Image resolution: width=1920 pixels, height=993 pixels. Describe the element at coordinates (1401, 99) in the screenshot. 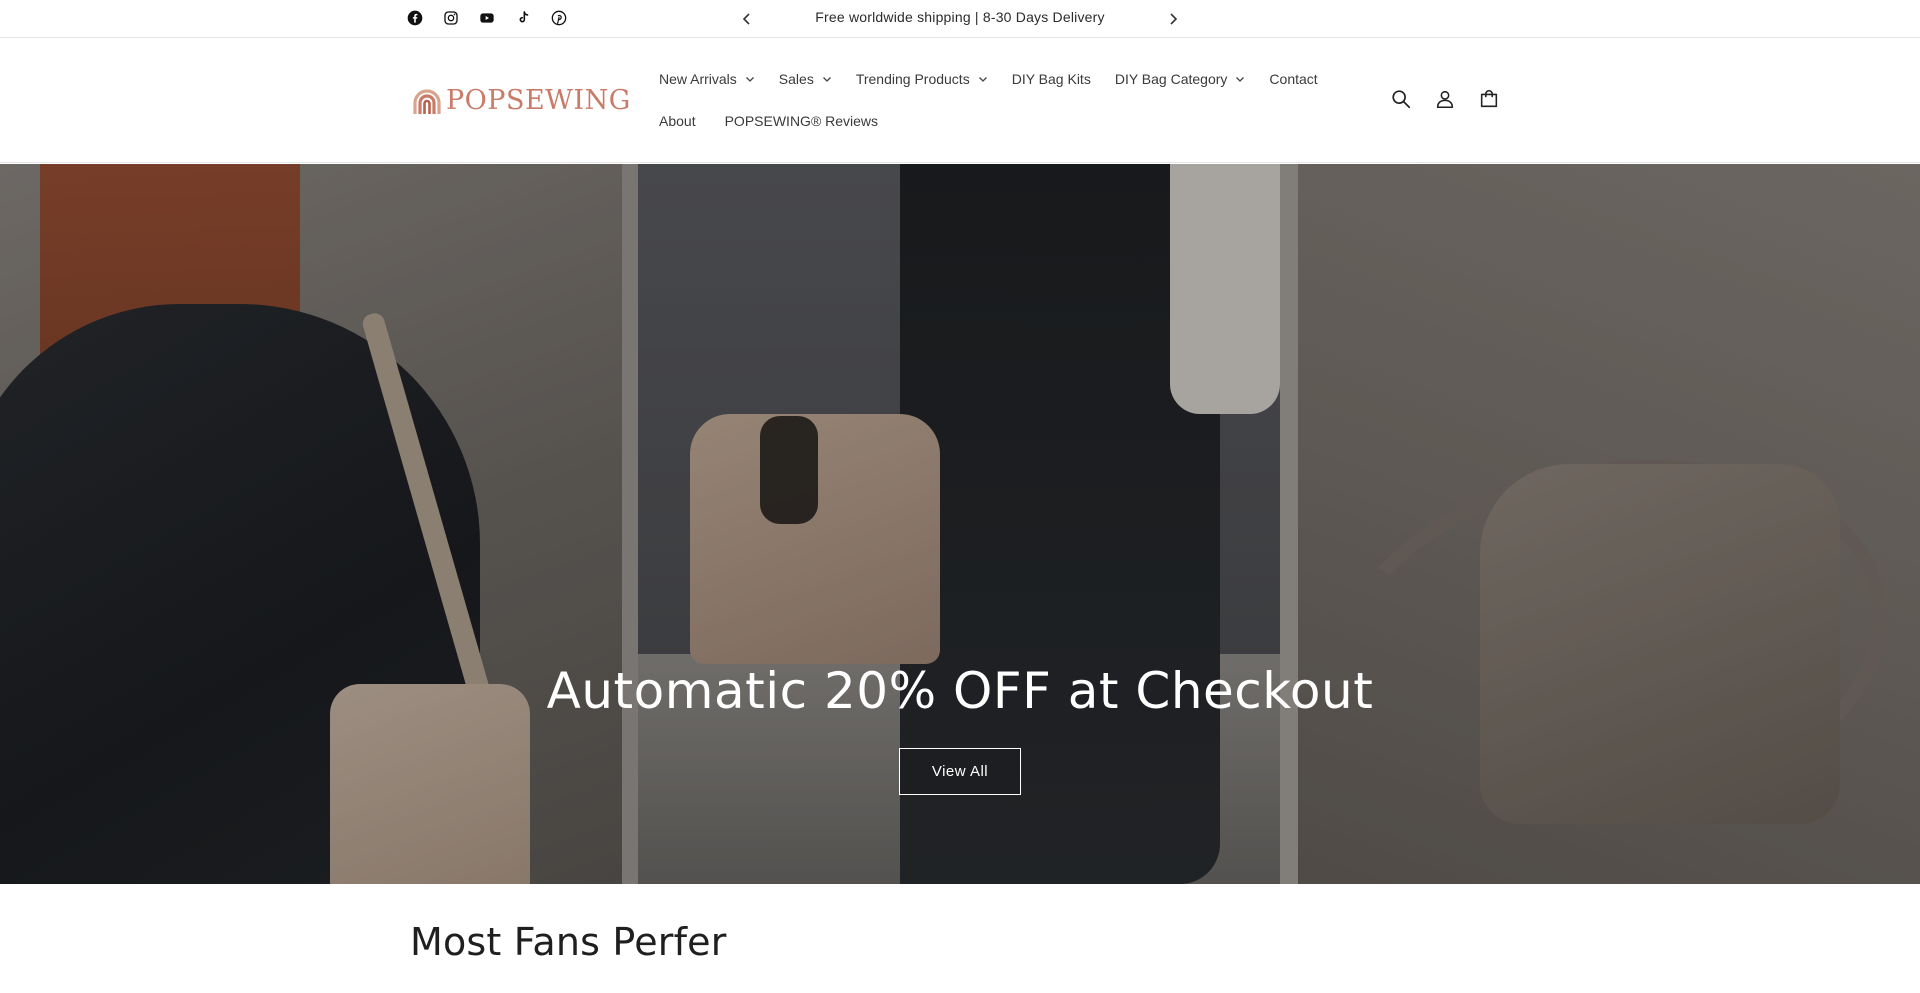

I see `search-icon` at that location.